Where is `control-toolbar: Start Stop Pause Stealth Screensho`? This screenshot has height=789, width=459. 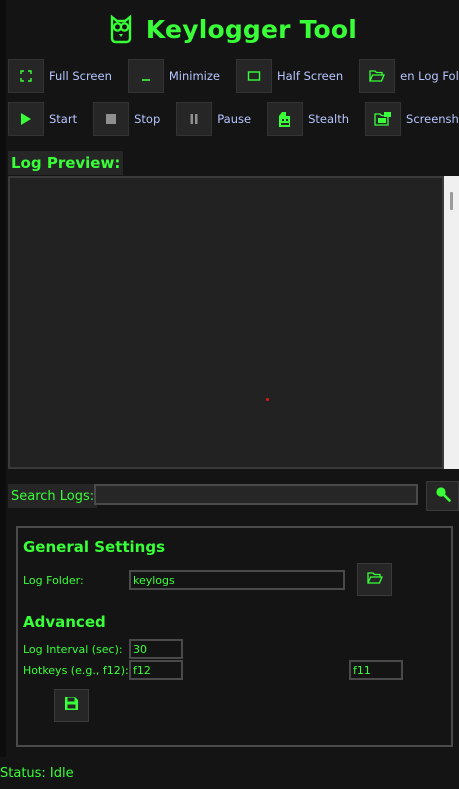 control-toolbar: Start Stop Pause Stealth Screensho is located at coordinates (233, 119).